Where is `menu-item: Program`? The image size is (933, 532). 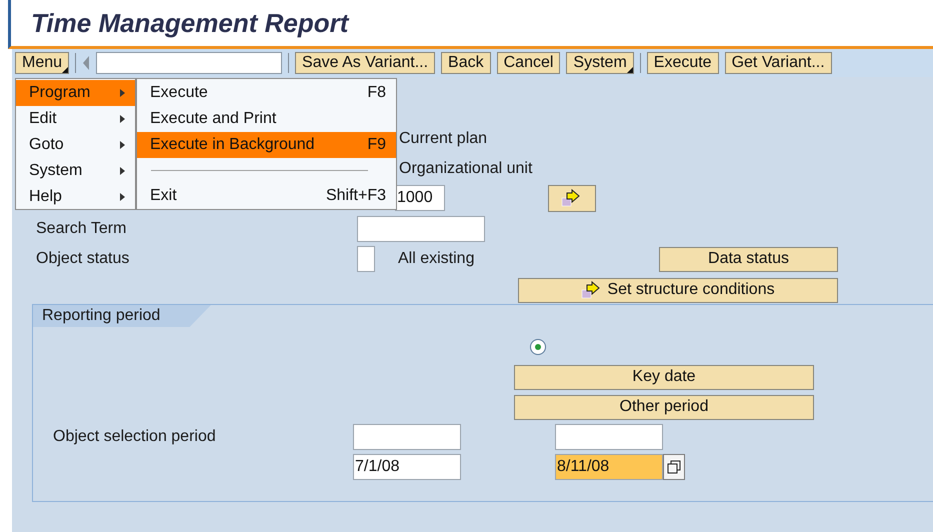 menu-item: Program is located at coordinates (75, 93).